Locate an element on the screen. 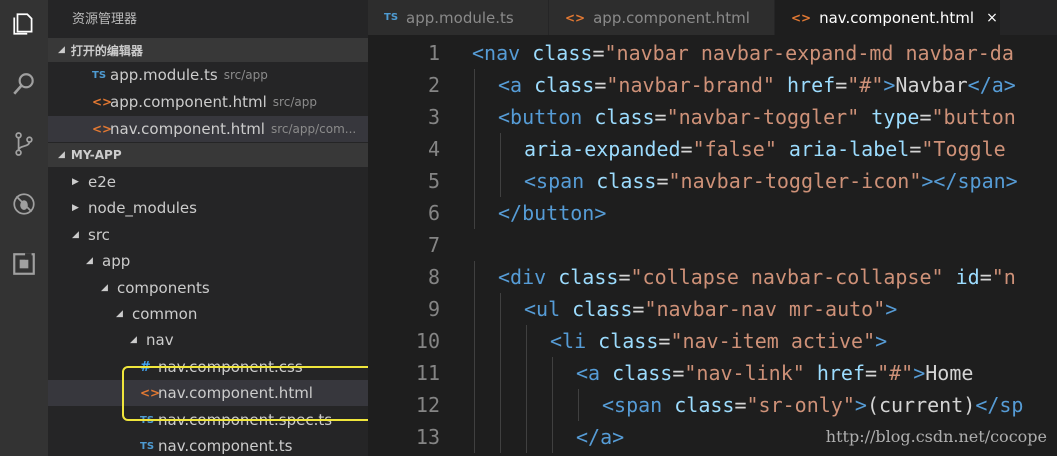  code-text: </a> is located at coordinates (600, 437).